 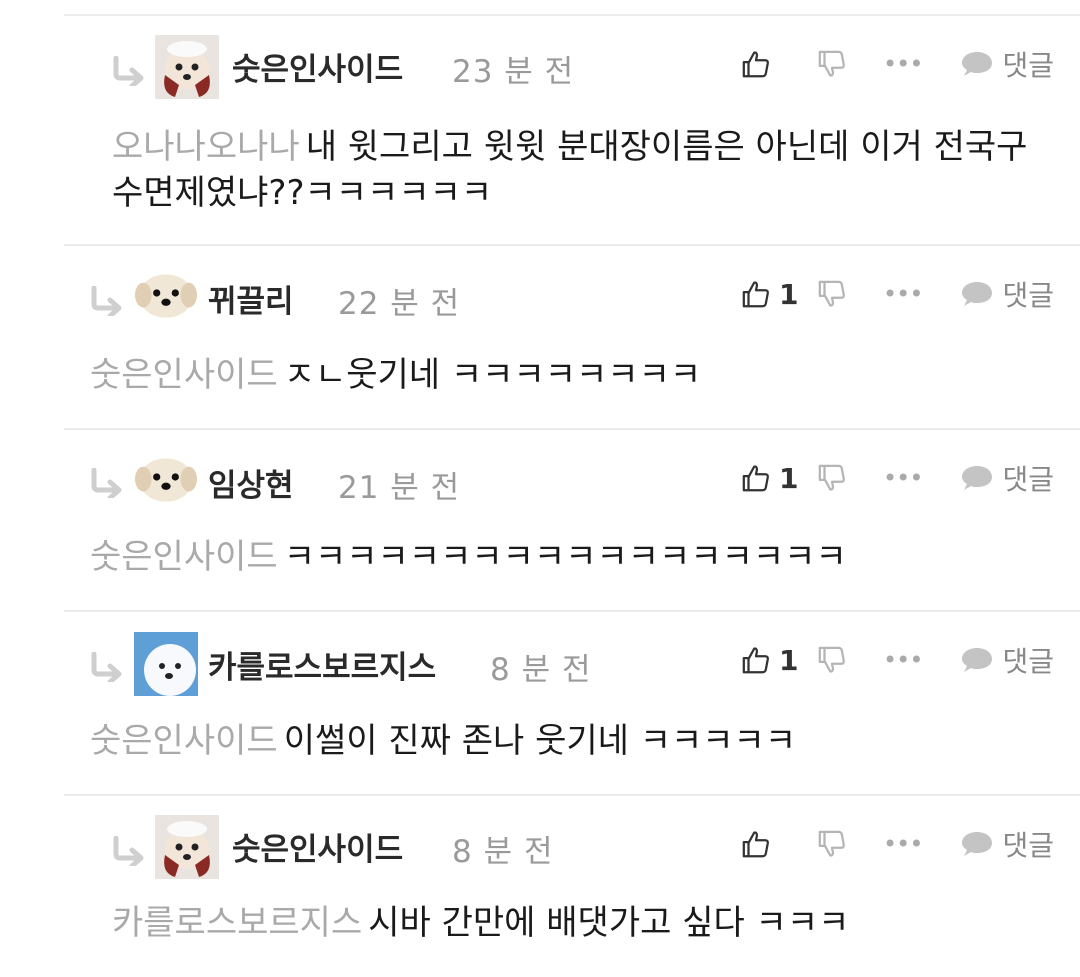 What do you see at coordinates (399, 304) in the screenshot?
I see `comment-time: 22 분 전` at bounding box center [399, 304].